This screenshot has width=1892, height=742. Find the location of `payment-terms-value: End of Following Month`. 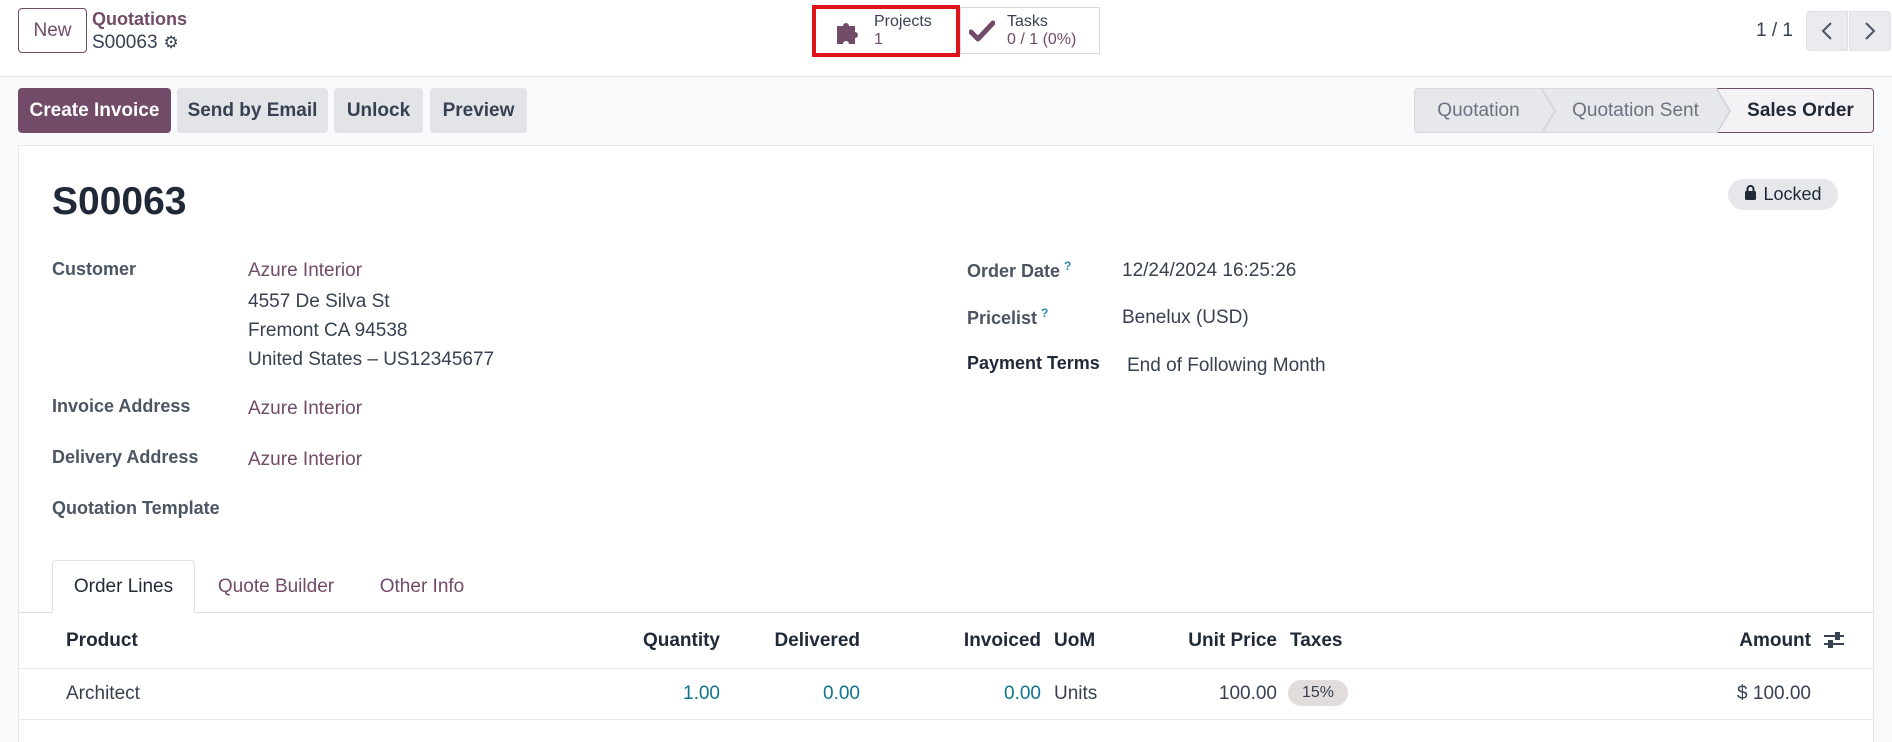

payment-terms-value: End of Following Month is located at coordinates (1226, 366).